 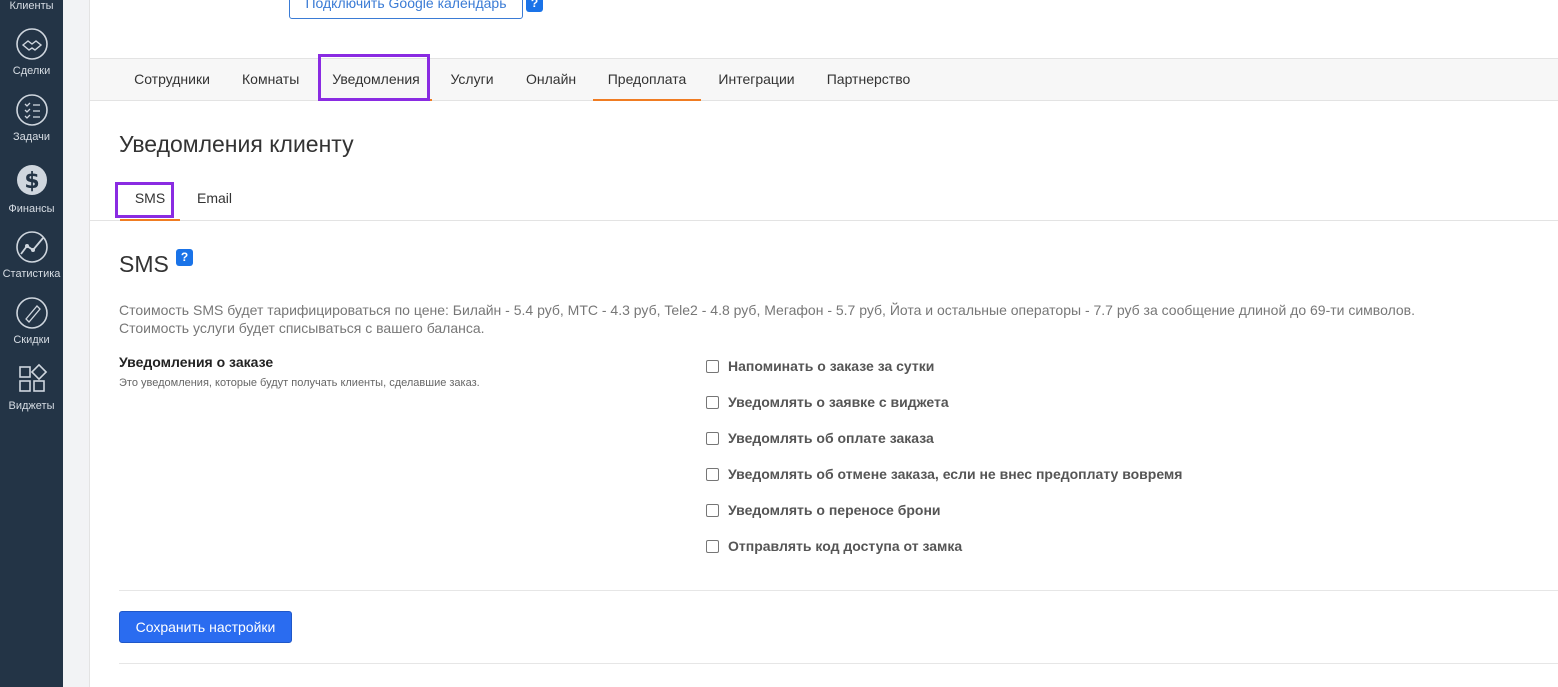 I want to click on option-label: Уведомлять о заявке с виджета, so click(x=838, y=402).